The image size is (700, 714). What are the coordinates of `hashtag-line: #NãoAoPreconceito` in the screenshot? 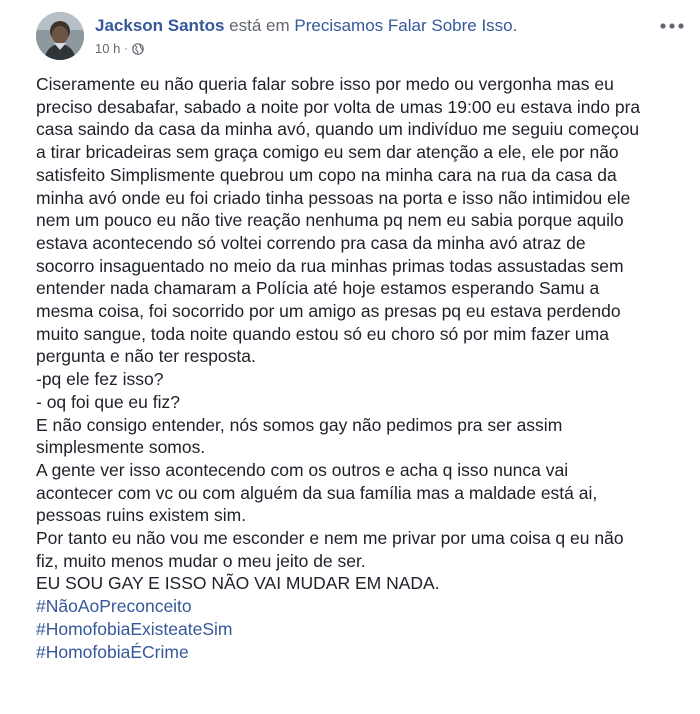 It's located at (361, 606).